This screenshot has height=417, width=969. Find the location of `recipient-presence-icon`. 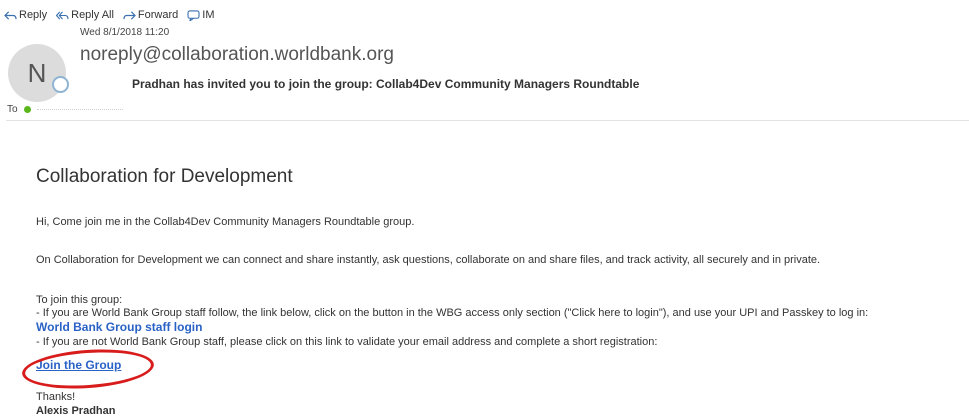

recipient-presence-icon is located at coordinates (27, 109).